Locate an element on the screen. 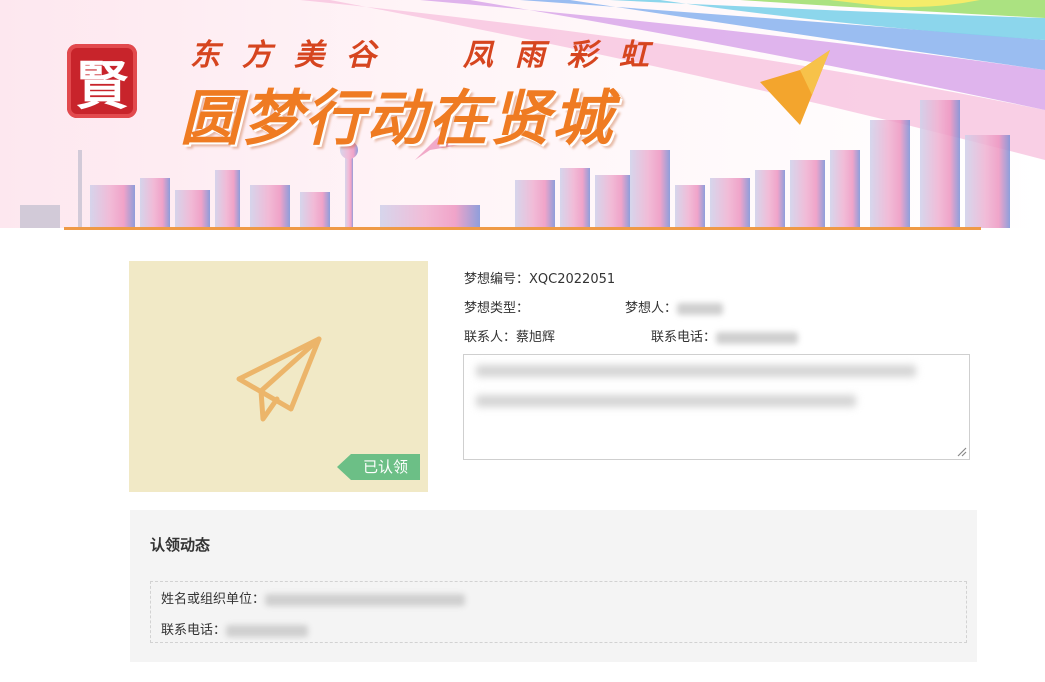 This screenshot has width=1045, height=682. dream-type-row: 梦想类型： is located at coordinates (496, 306).